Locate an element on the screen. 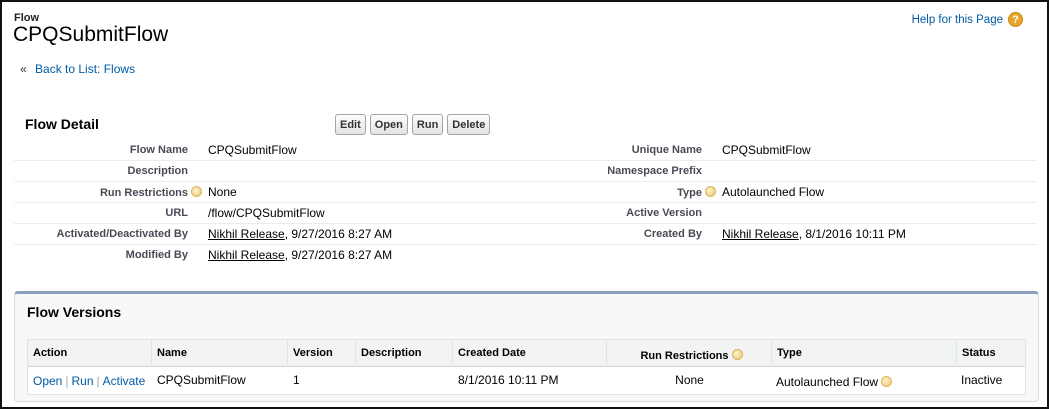  field-label-type: Type is located at coordinates (696, 192).